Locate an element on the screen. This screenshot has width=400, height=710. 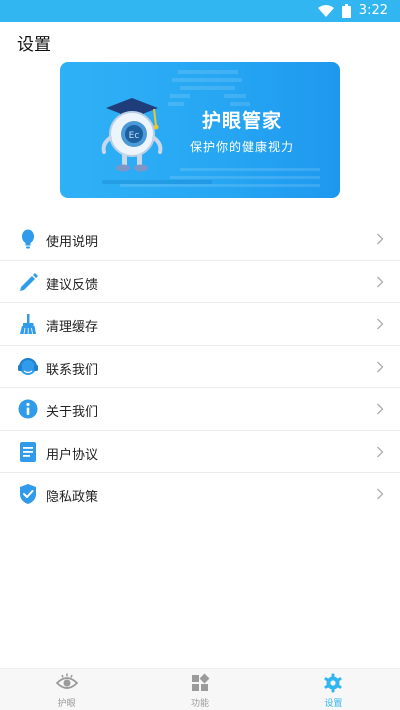
page-title: 设置 is located at coordinates (34, 45).